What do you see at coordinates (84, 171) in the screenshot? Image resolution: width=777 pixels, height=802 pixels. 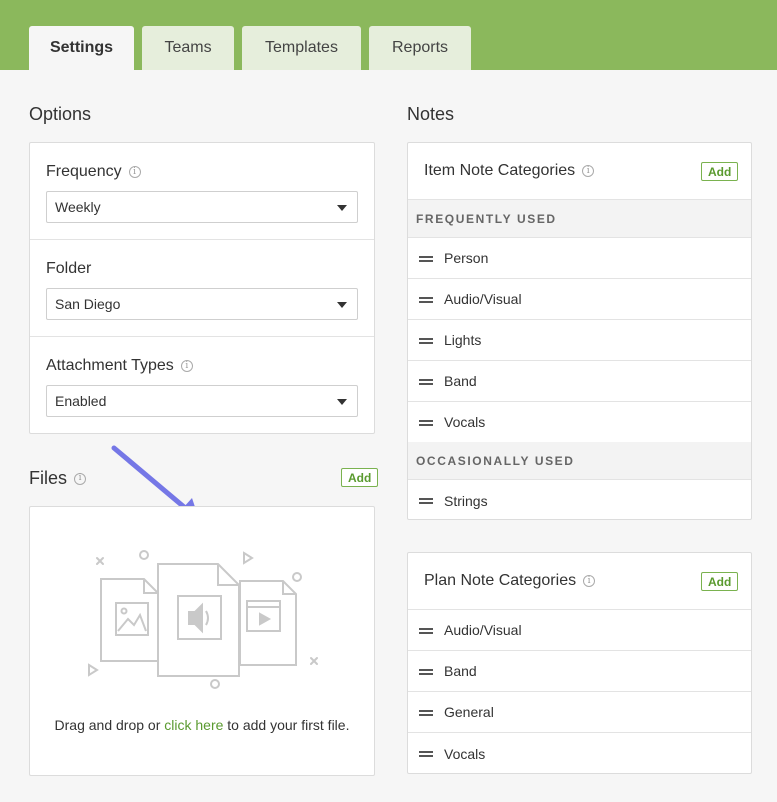 I see `frequency-label-text: Frequency` at bounding box center [84, 171].